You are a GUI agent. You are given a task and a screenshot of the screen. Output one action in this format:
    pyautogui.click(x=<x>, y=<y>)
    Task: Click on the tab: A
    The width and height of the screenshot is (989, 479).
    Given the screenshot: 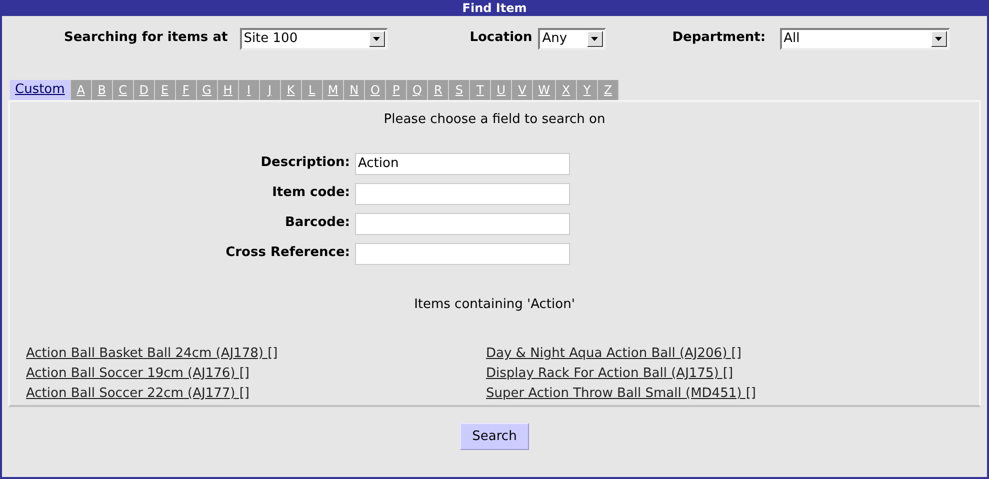 What is the action you would take?
    pyautogui.click(x=81, y=90)
    